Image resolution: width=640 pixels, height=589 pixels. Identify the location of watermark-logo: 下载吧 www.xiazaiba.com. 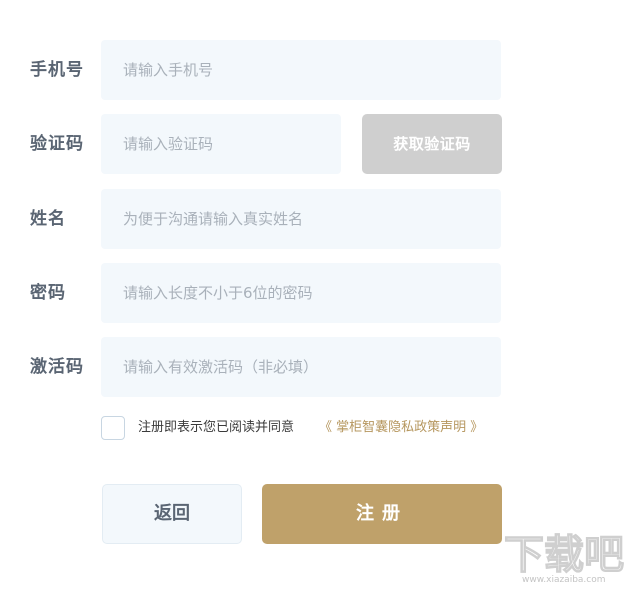
(563, 558).